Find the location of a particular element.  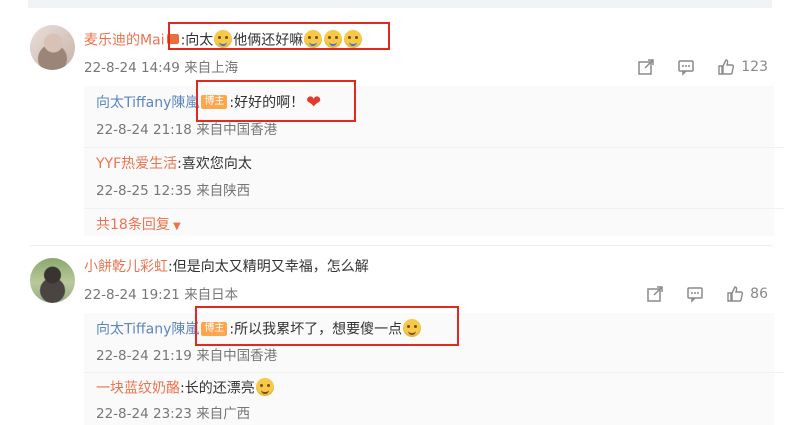

reply-2-2: 一块蓝纹奶酪:长的还漂亮 is located at coordinates (185, 388).